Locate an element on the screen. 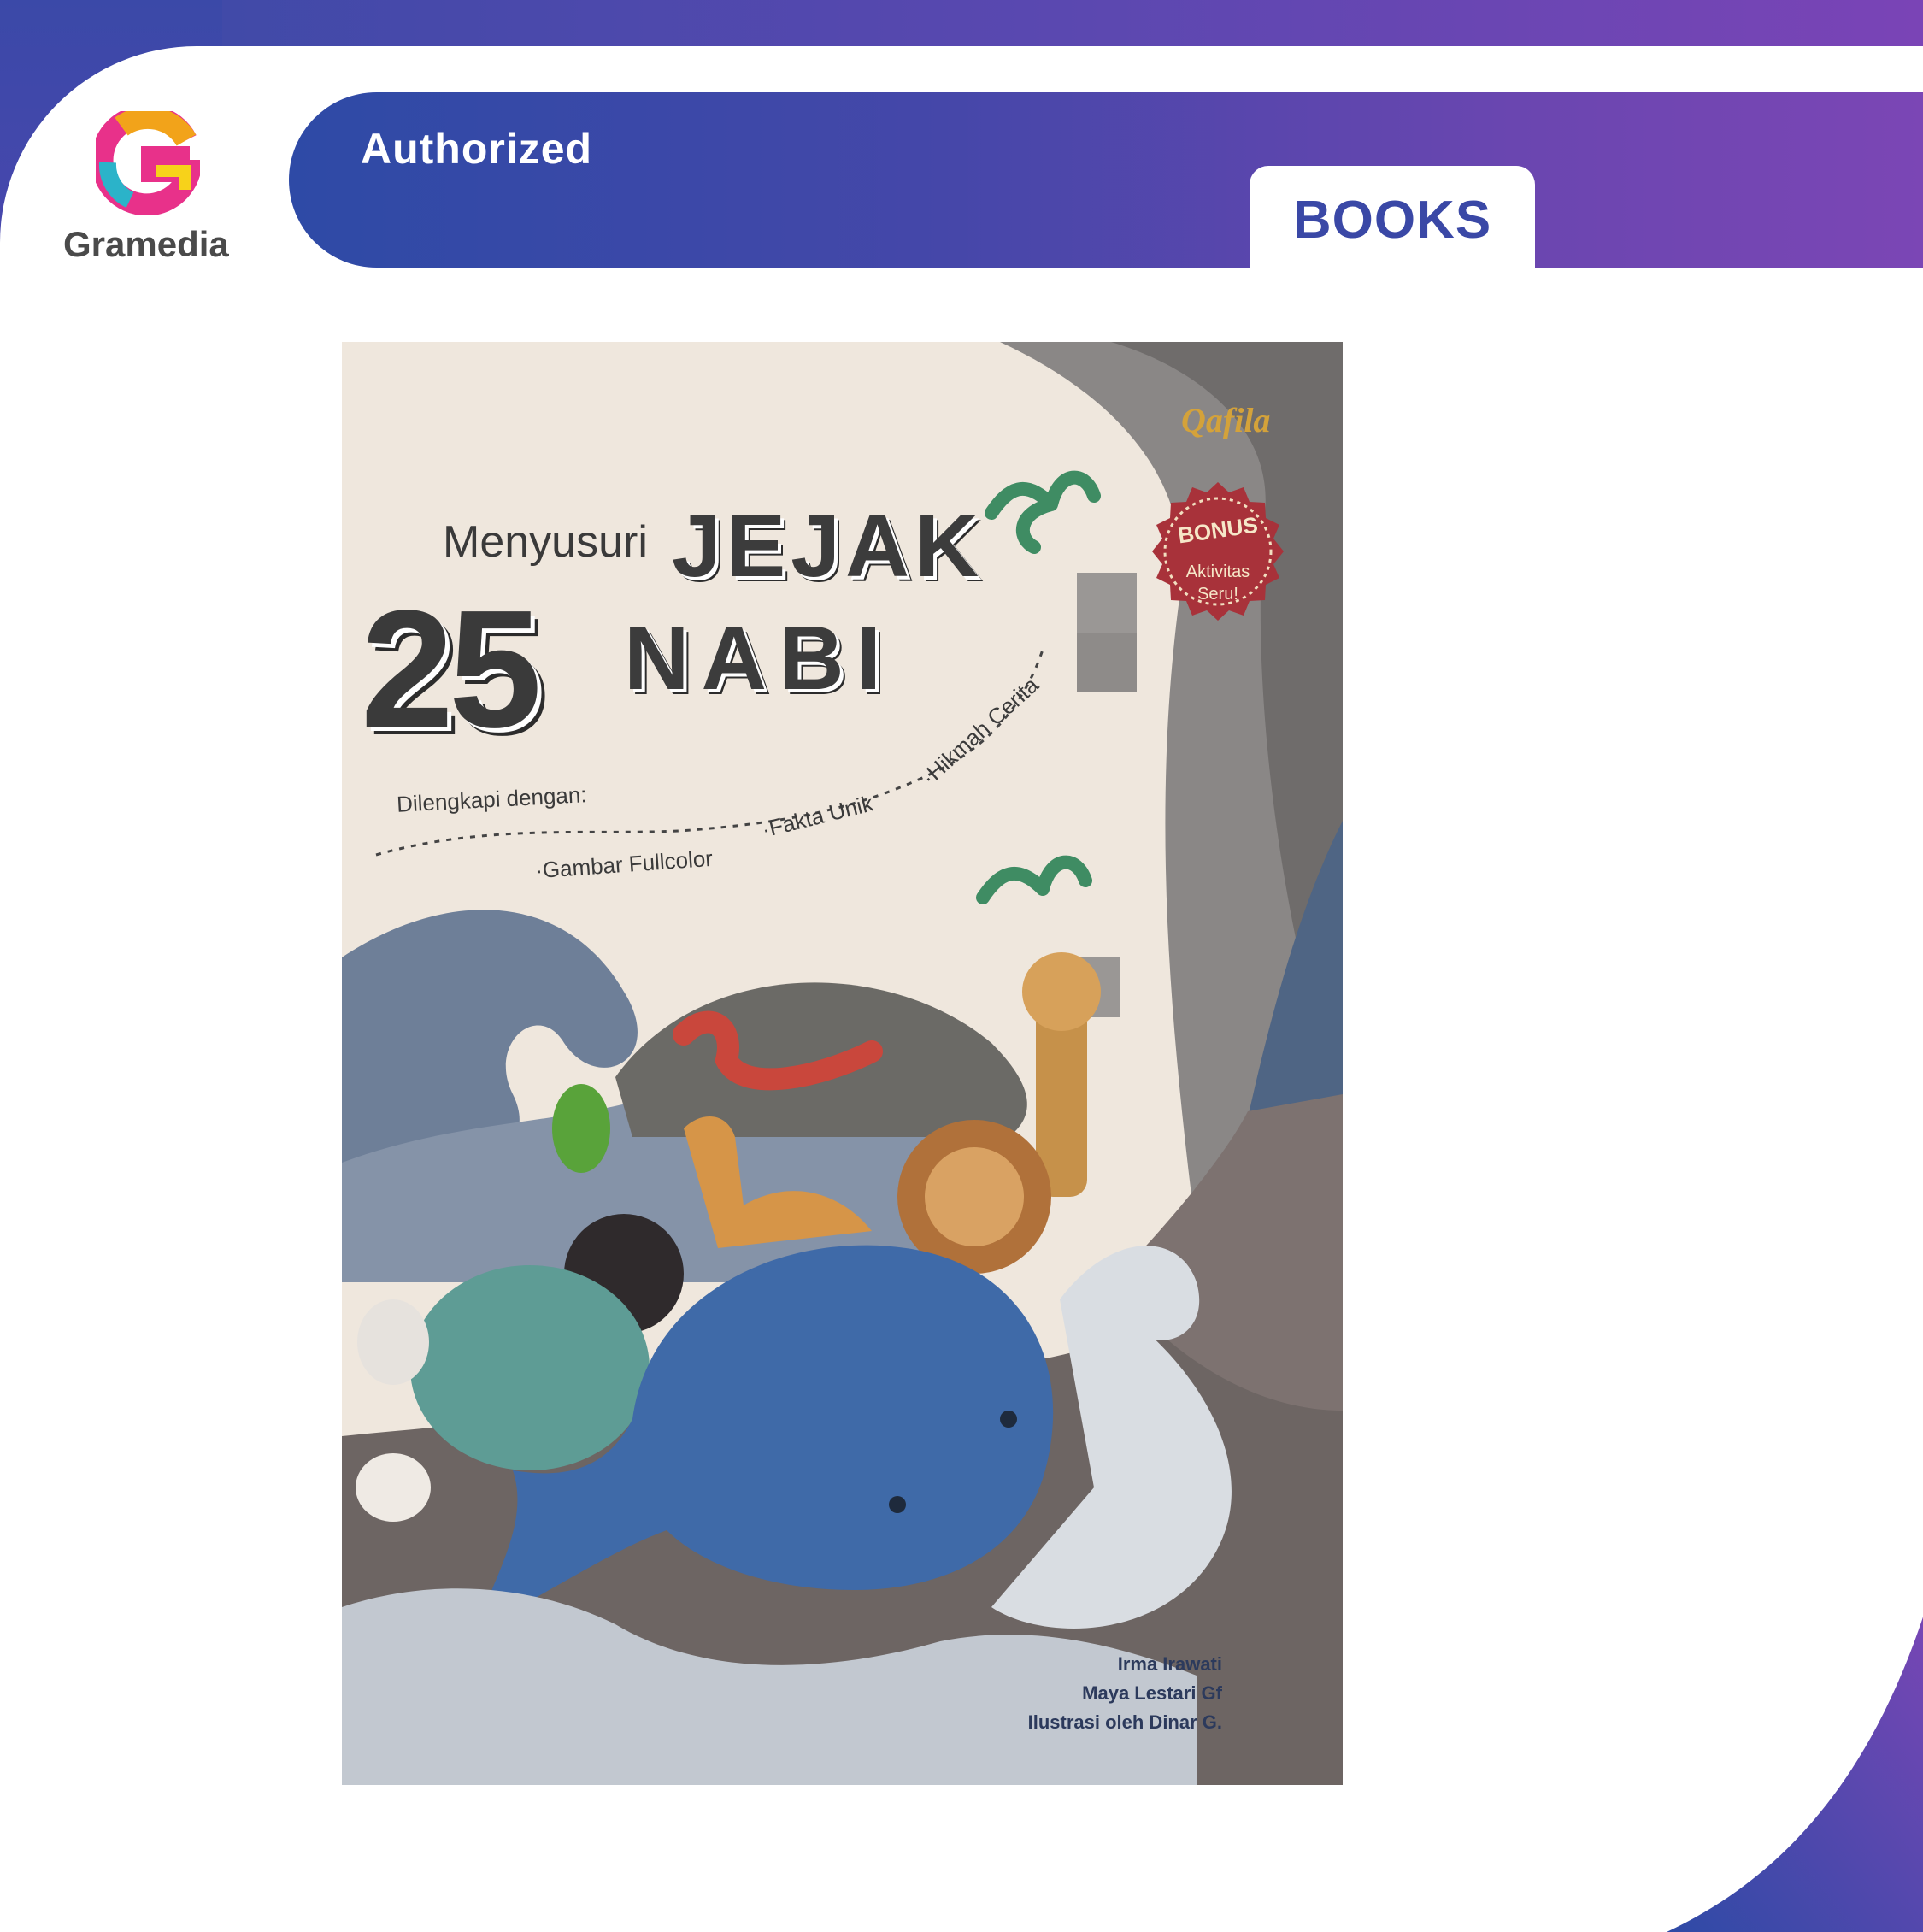  frame-top-band is located at coordinates (961, 24).